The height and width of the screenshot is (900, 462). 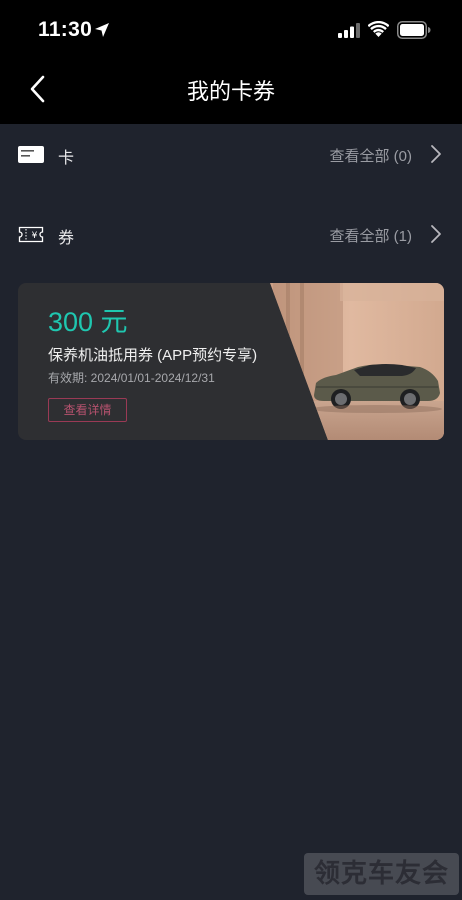 I want to click on cellular-signal-icon, so click(x=349, y=30).